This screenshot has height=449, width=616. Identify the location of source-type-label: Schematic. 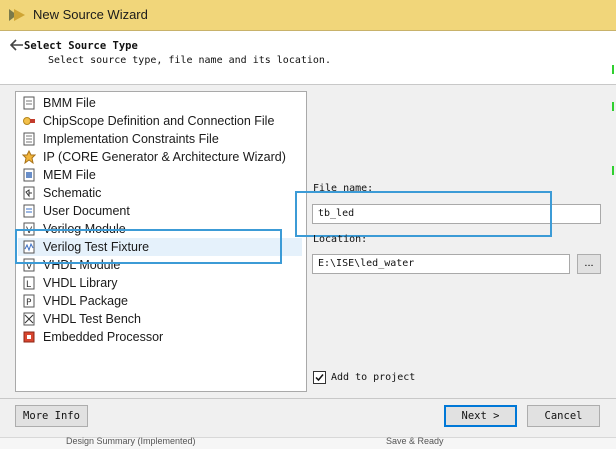
(72, 193).